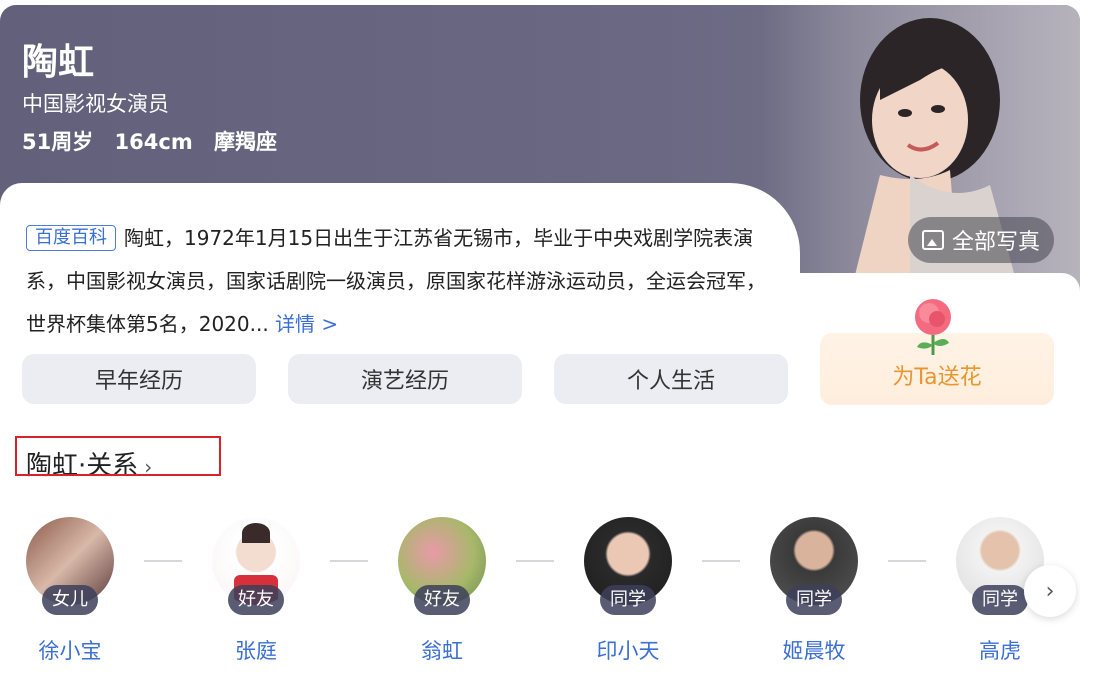 The height and width of the screenshot is (682, 1106). I want to click on all-photos-label: 全部写真, so click(995, 242).